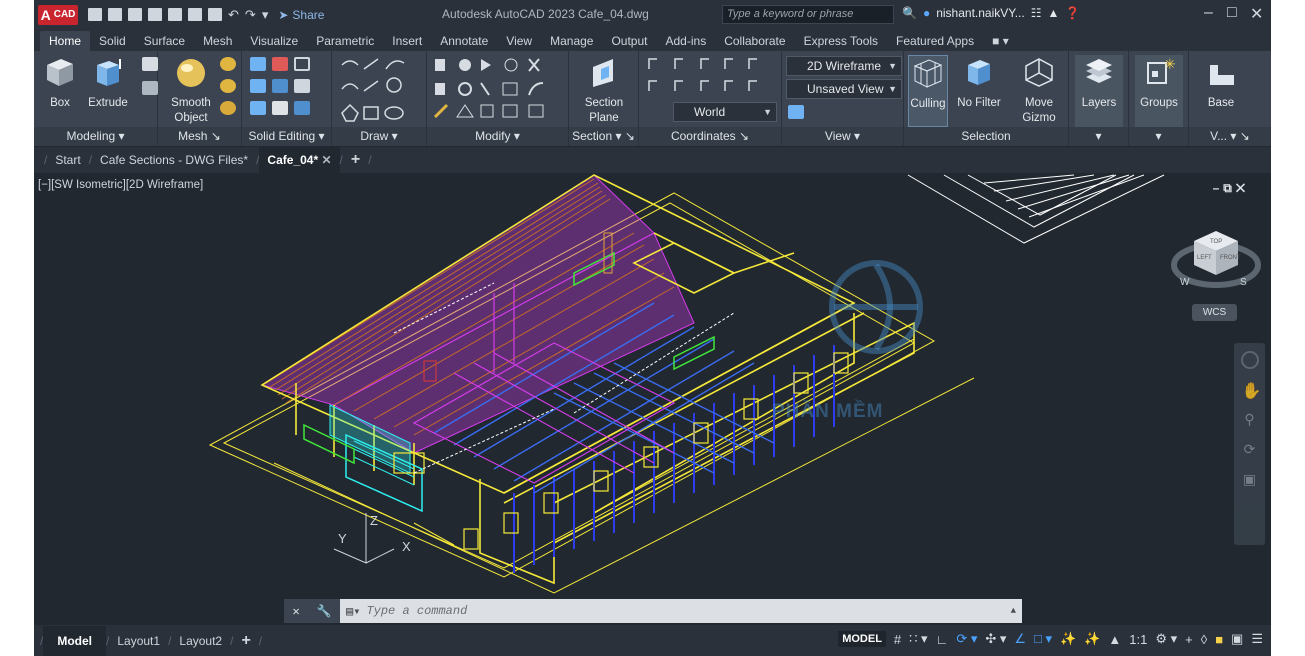 This screenshot has width=1305, height=656. I want to click on layers-button: Layers, so click(1099, 91).